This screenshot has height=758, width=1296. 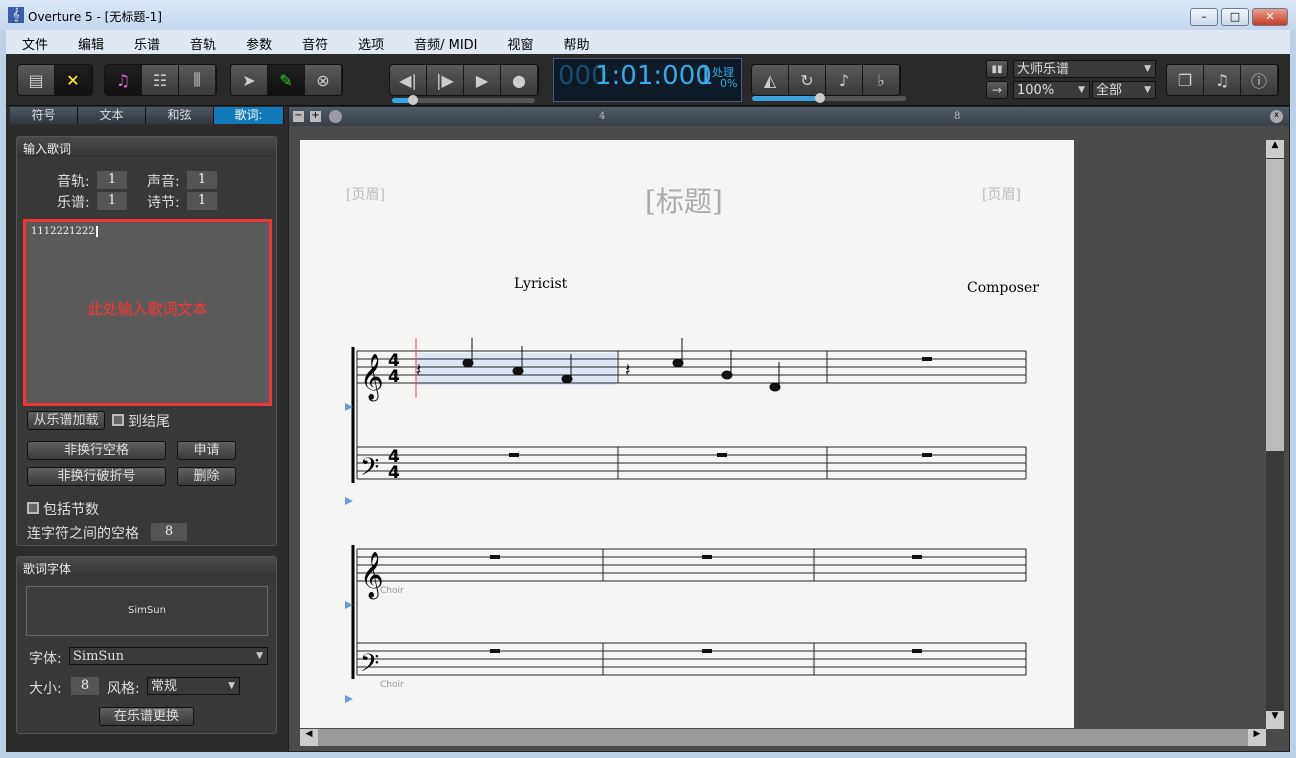 What do you see at coordinates (372, 519) in the screenshot?
I see `clefs: 𝄞𝄢 𝄞𝄢` at bounding box center [372, 519].